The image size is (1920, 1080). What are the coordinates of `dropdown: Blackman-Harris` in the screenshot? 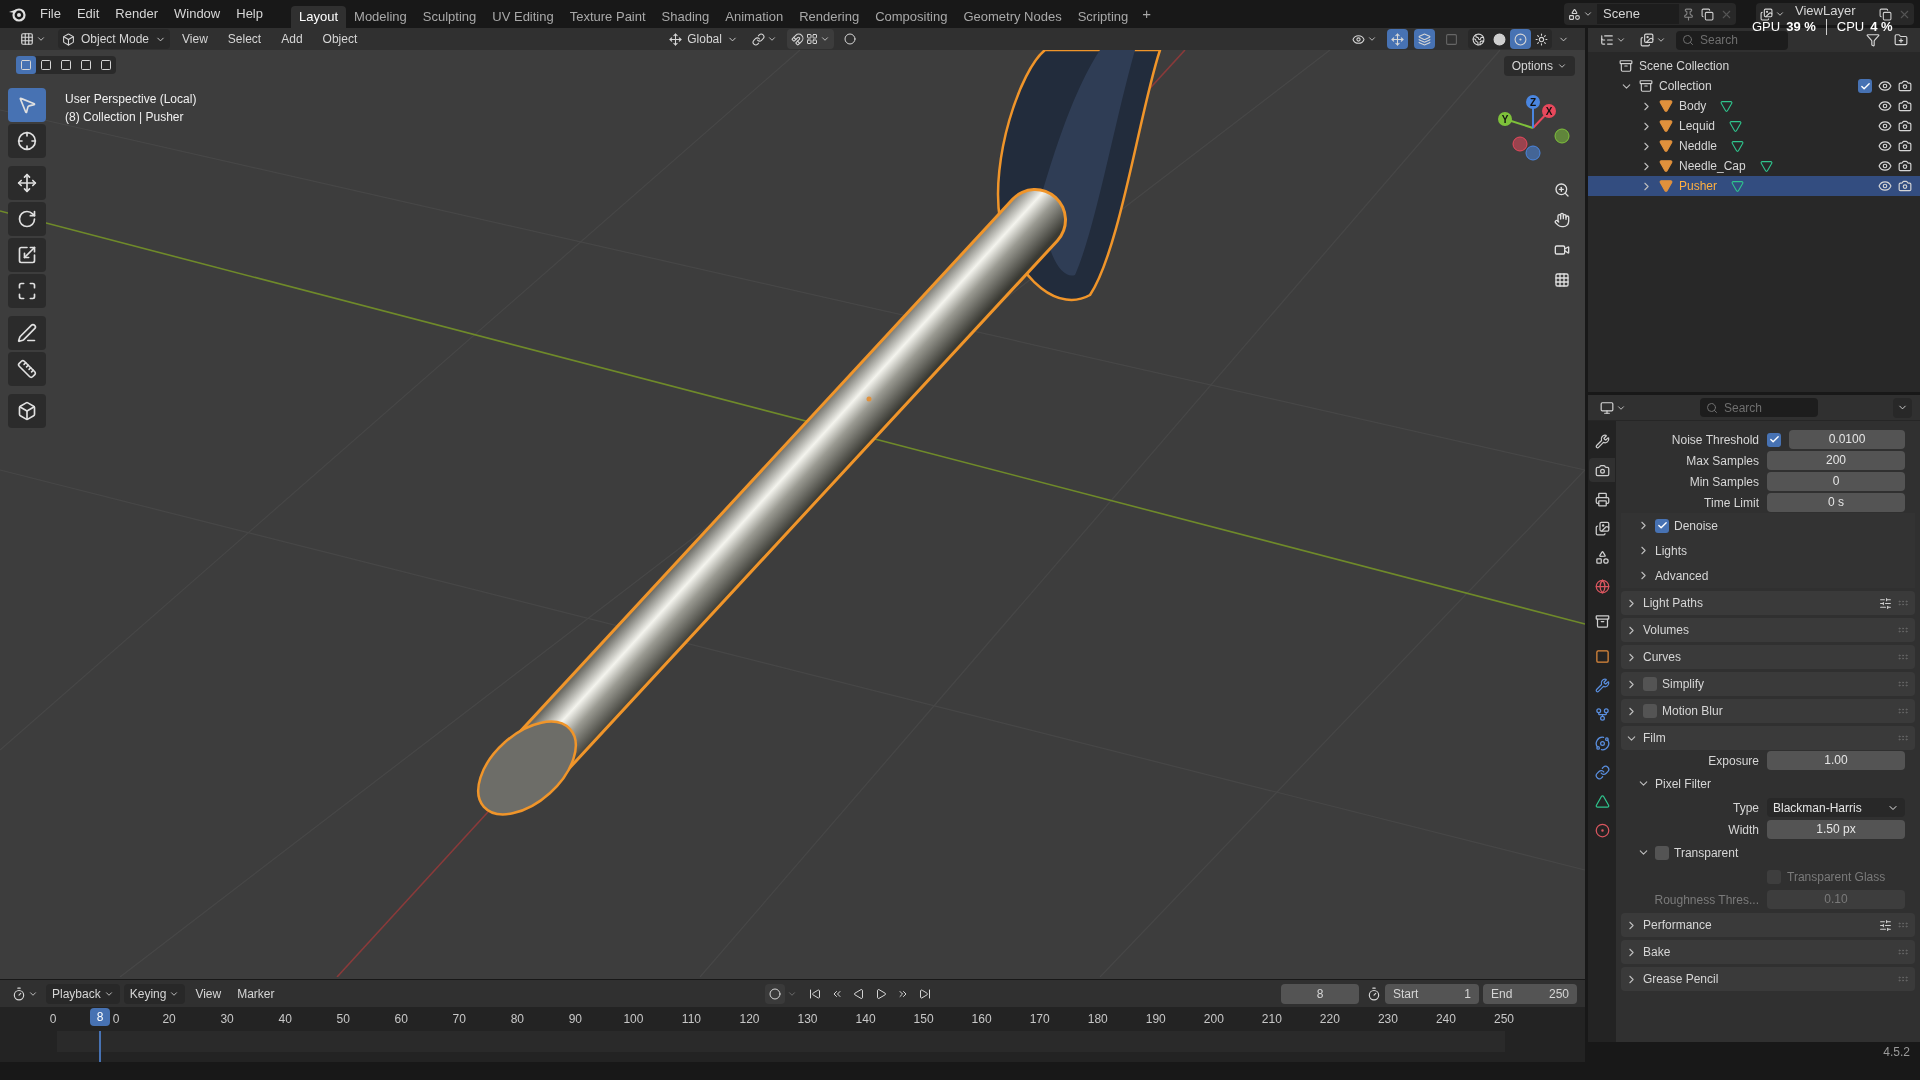 It's located at (1836, 807).